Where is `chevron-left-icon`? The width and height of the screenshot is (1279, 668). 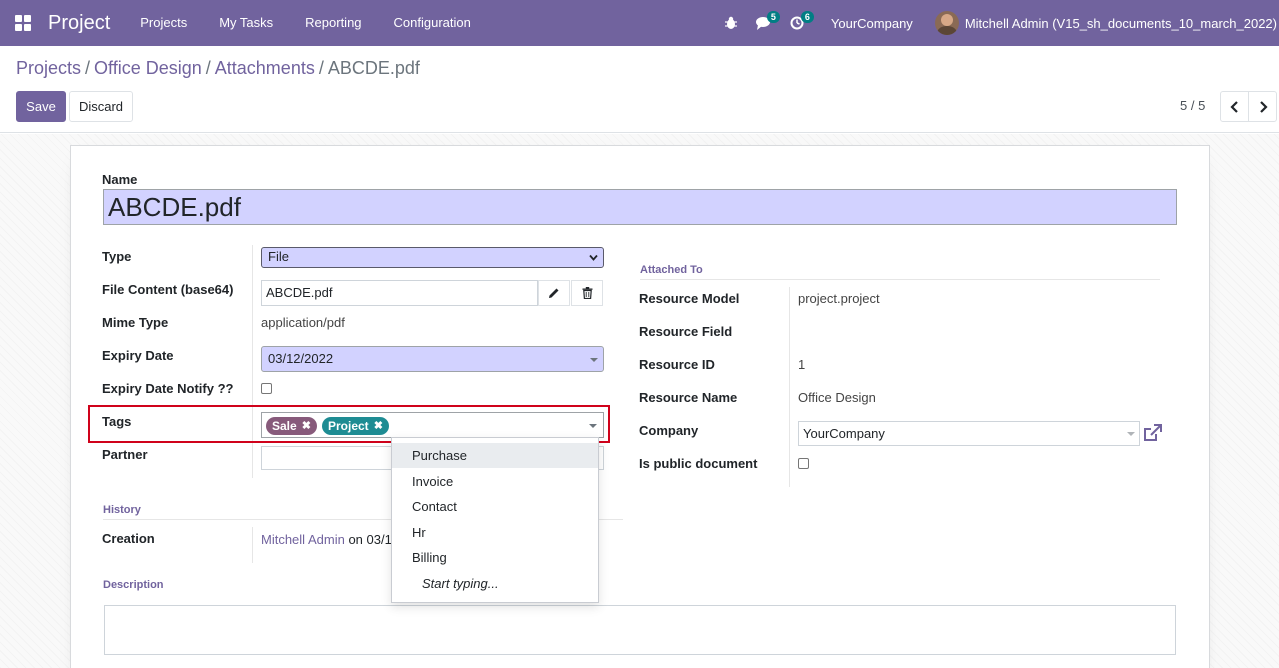 chevron-left-icon is located at coordinates (1233, 106).